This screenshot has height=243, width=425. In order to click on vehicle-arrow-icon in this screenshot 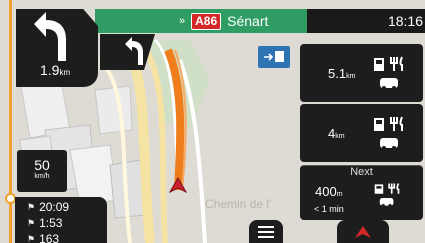, I will do `click(363, 232)`.